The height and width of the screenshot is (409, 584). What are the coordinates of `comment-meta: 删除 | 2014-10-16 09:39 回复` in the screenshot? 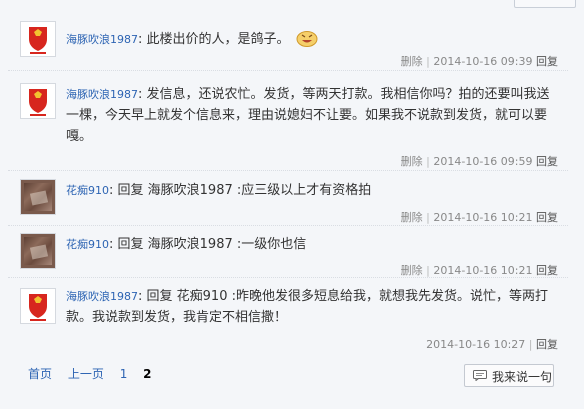 It's located at (479, 61).